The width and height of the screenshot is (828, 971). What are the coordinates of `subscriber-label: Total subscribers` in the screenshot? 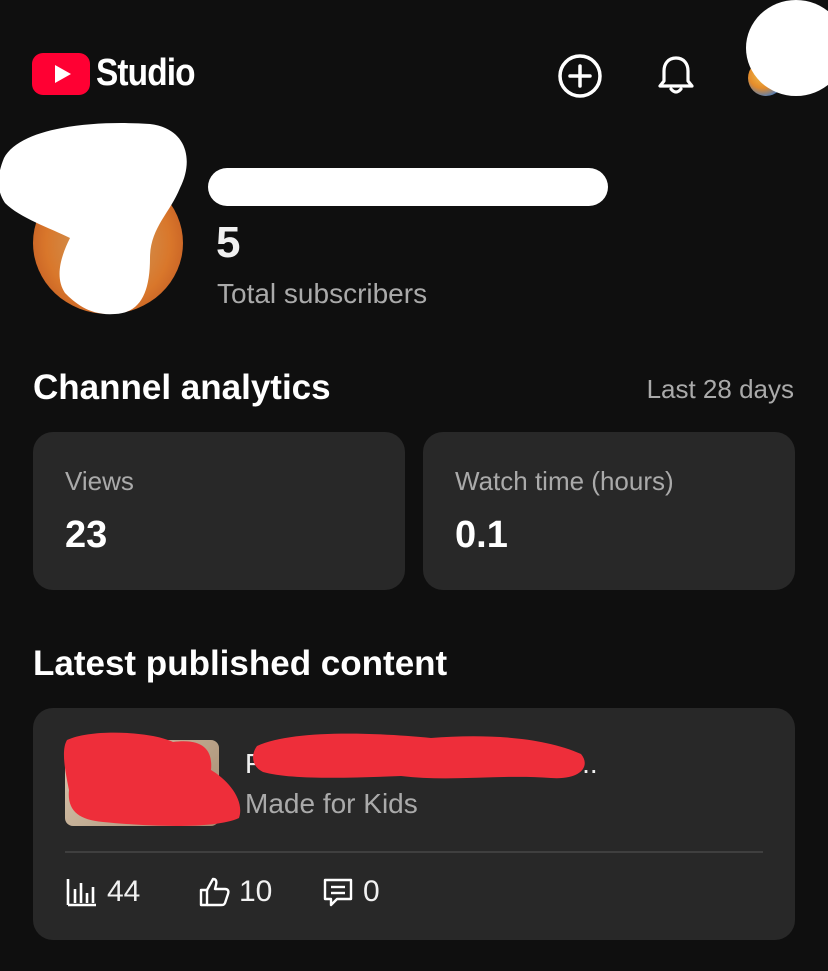 It's located at (322, 293).